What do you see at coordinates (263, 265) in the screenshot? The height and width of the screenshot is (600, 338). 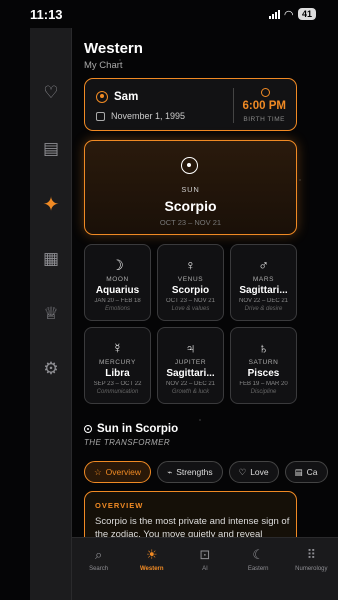 I see `mars-icon: ♂` at bounding box center [263, 265].